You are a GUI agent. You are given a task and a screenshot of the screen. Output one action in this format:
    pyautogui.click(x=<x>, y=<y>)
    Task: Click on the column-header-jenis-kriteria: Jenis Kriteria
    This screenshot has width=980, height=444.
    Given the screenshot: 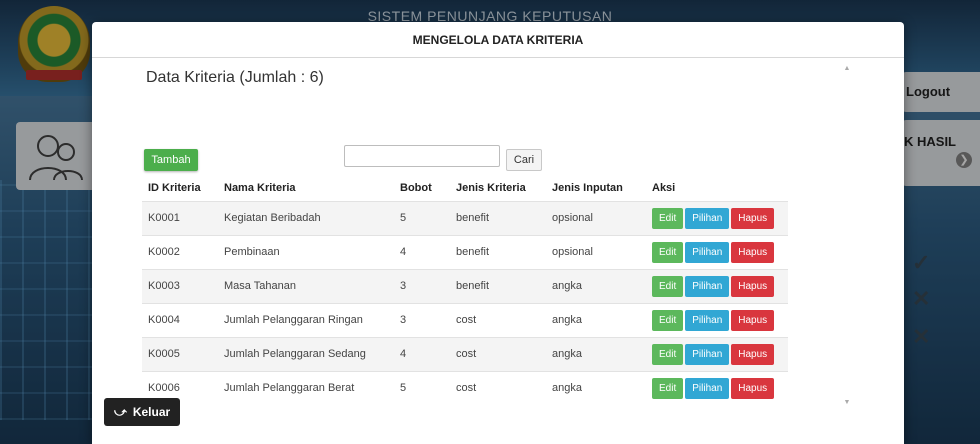 What is the action you would take?
    pyautogui.click(x=498, y=188)
    